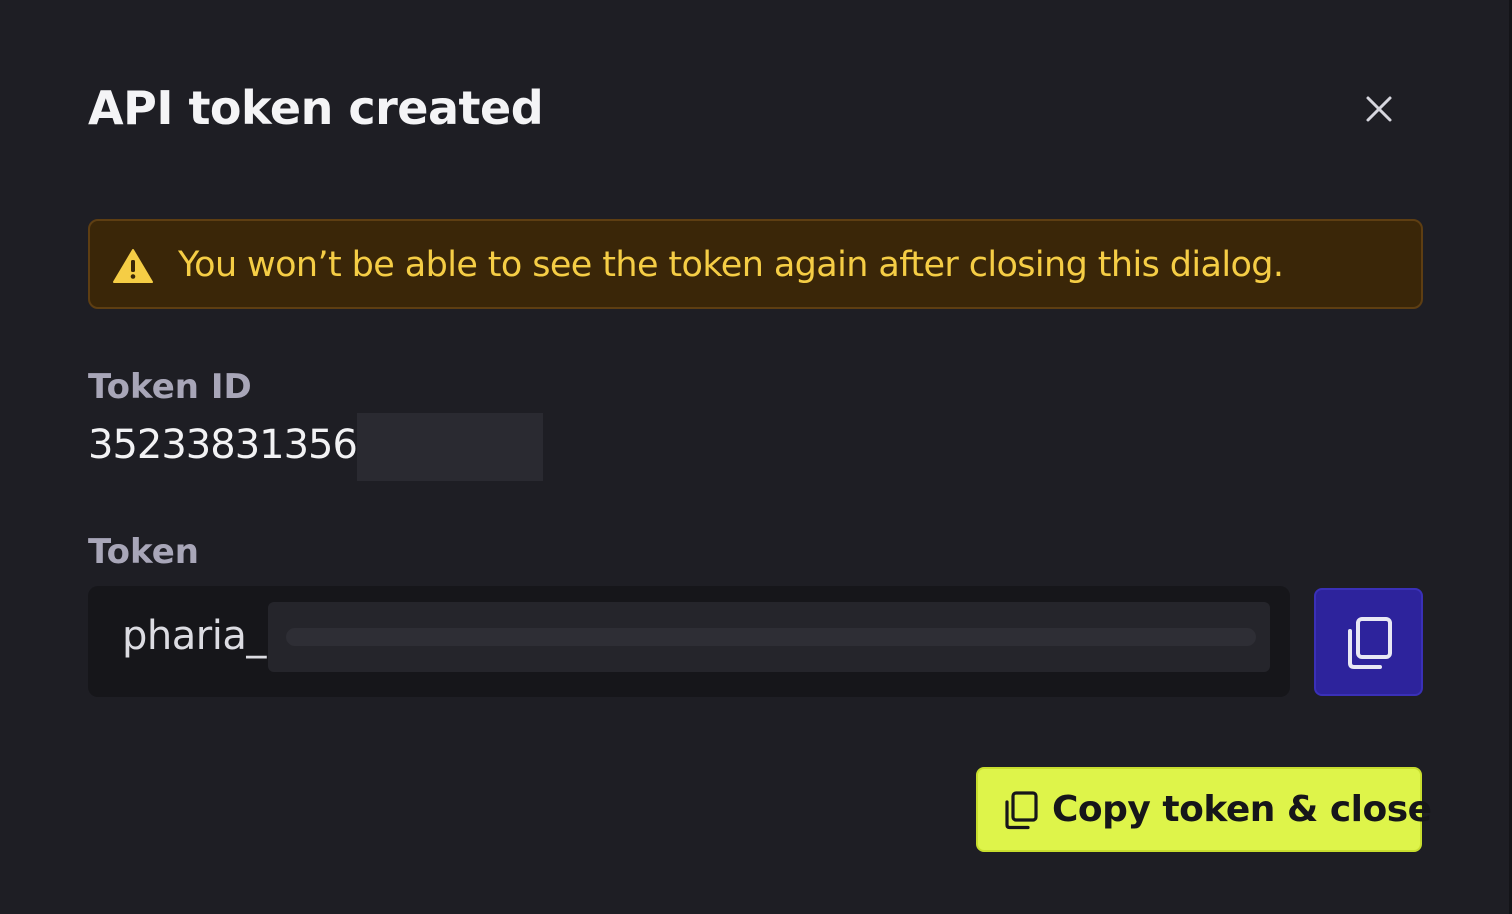 The image size is (1512, 914). I want to click on copy-token-button, so click(1368, 642).